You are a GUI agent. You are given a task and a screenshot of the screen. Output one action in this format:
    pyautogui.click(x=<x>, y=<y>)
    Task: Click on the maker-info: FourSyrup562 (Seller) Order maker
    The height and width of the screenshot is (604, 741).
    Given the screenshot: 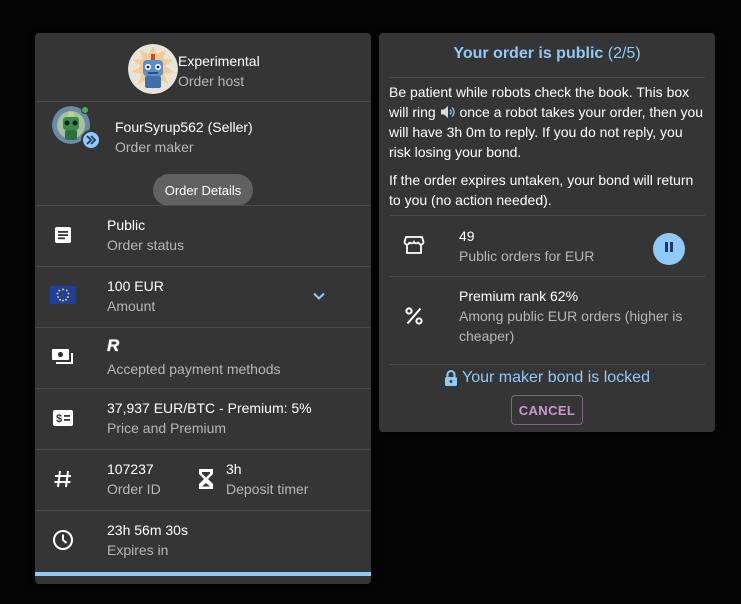 What is the action you would take?
    pyautogui.click(x=184, y=137)
    